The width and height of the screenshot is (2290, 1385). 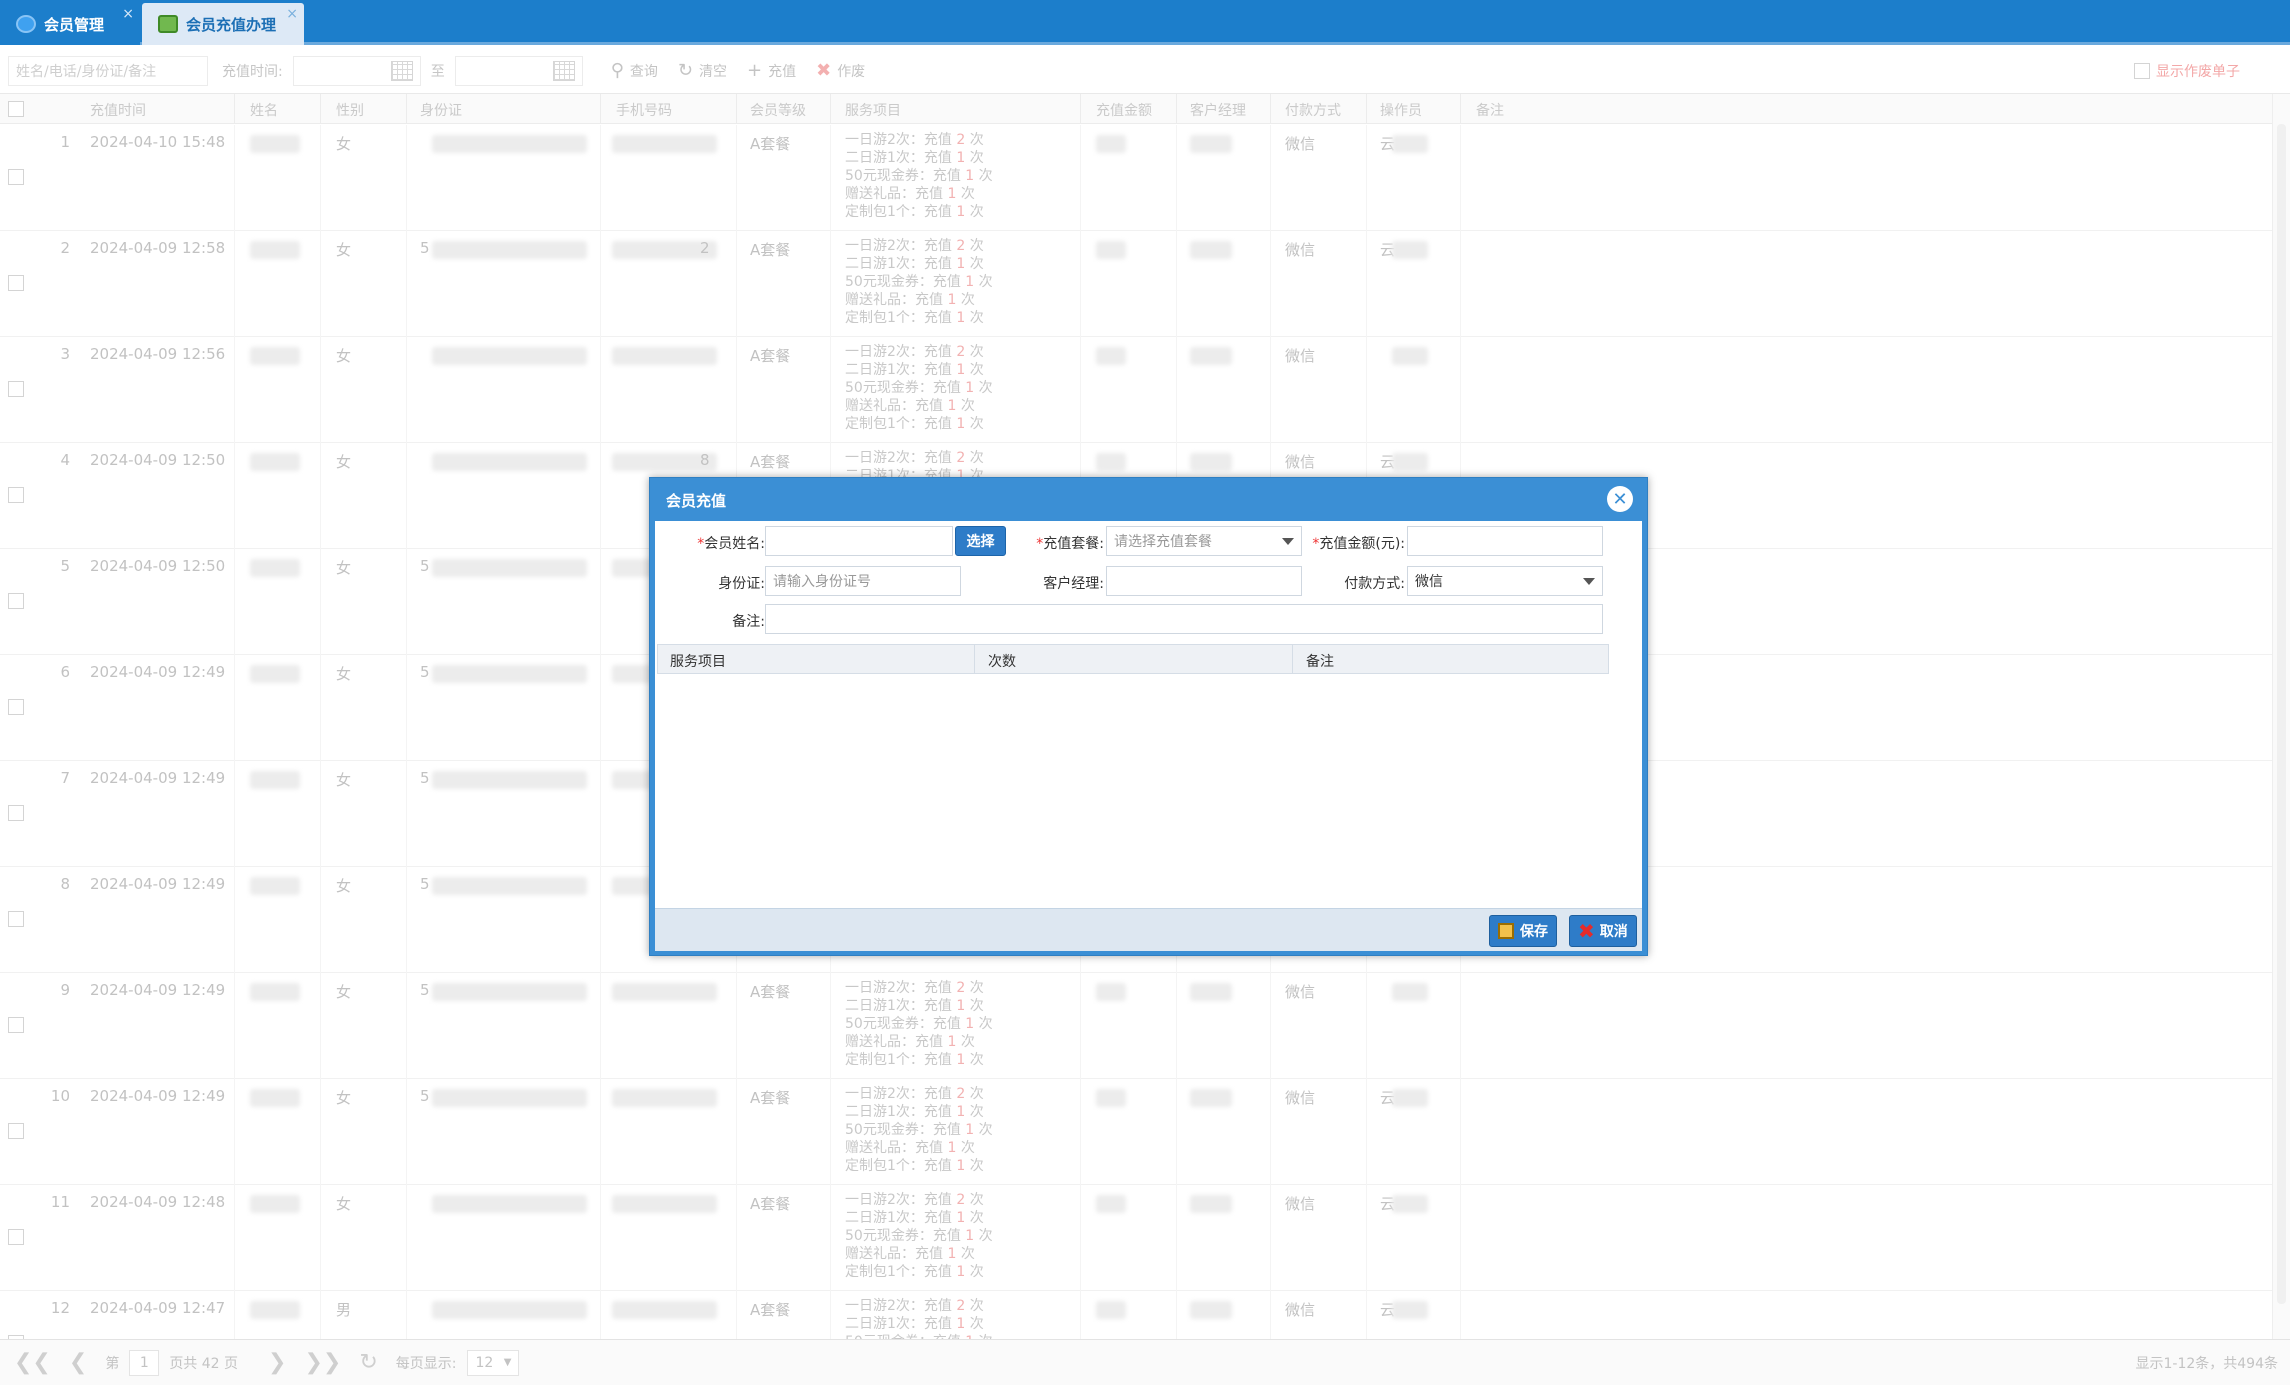 What do you see at coordinates (32, 1362) in the screenshot?
I see `first-page-icon: ❮❮` at bounding box center [32, 1362].